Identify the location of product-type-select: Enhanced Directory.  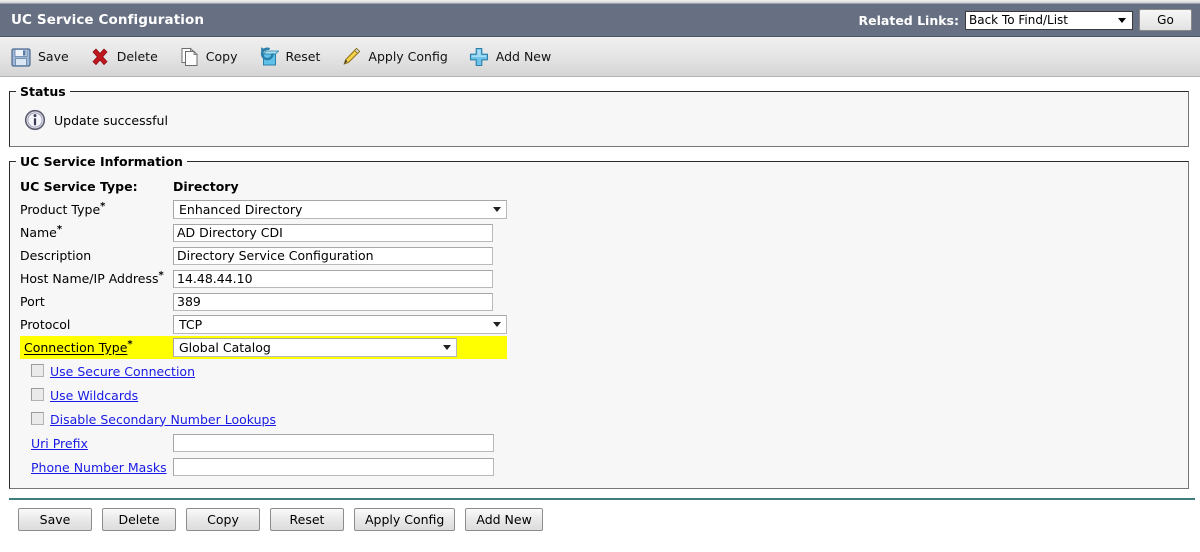
(340, 209).